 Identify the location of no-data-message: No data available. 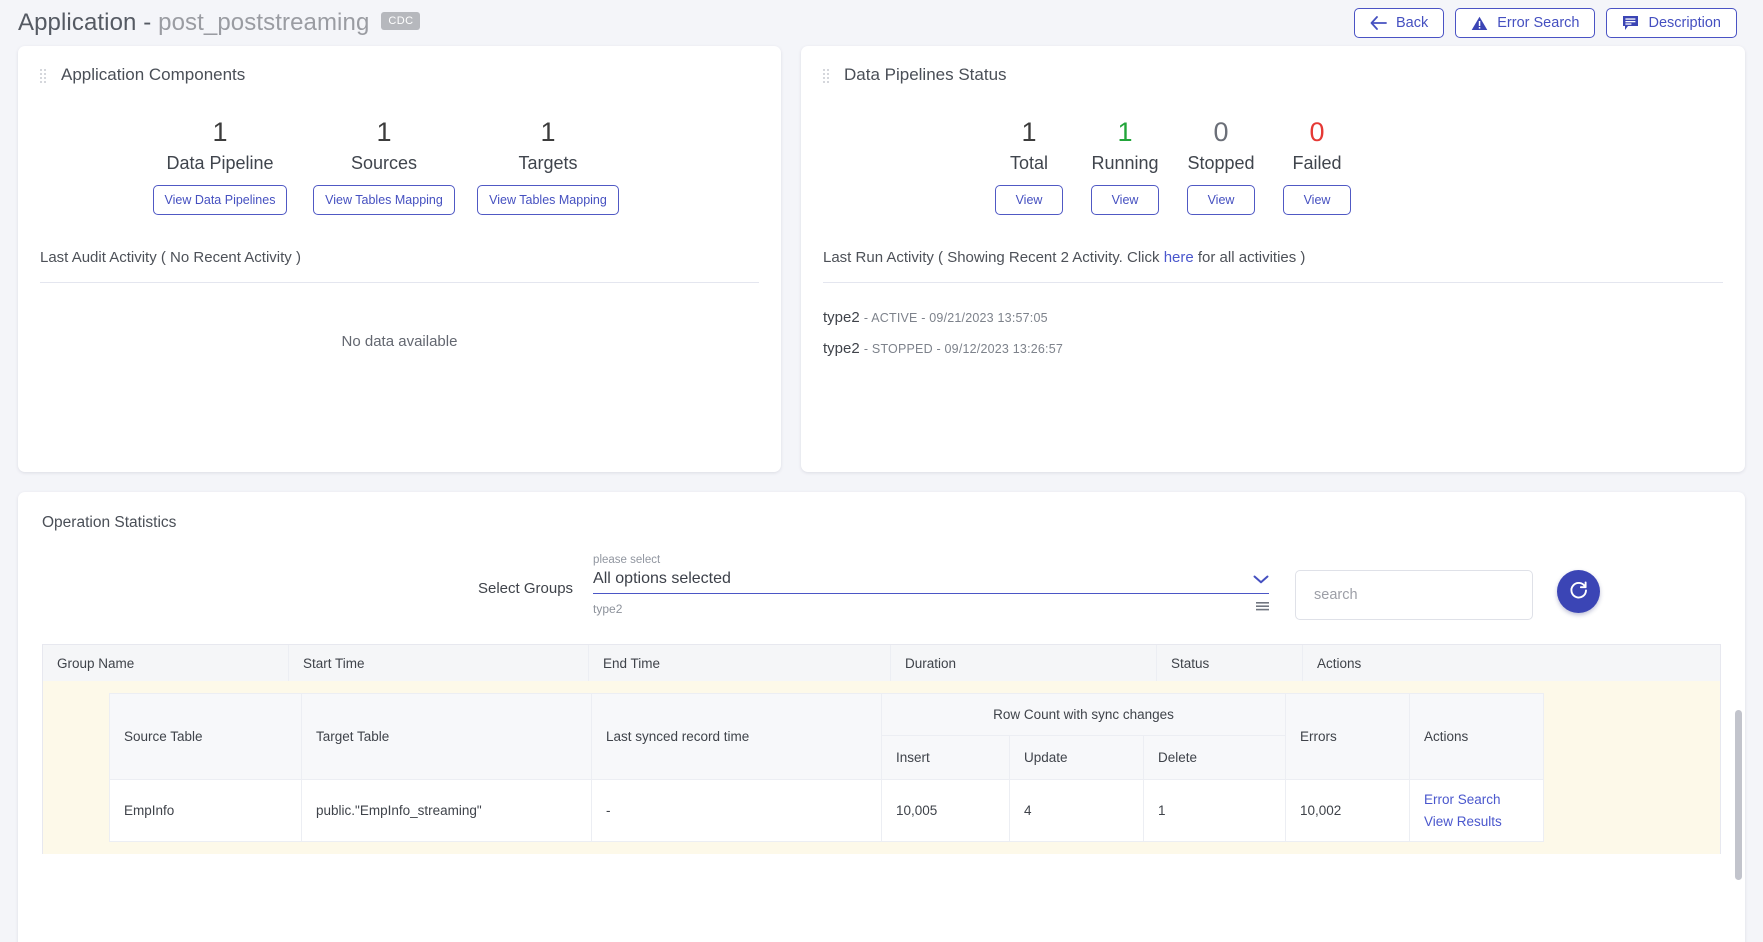
(399, 342).